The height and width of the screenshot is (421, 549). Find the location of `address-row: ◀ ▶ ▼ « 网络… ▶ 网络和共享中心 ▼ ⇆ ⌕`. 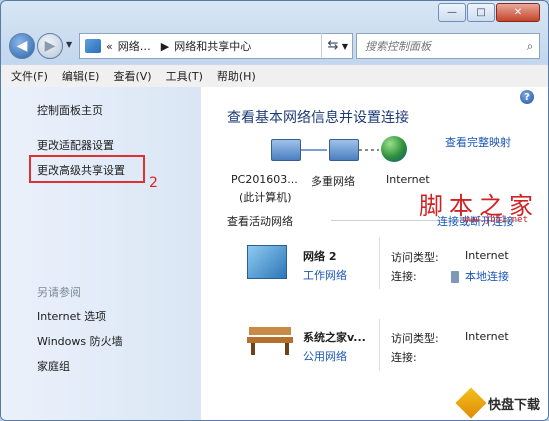

address-row: ◀ ▶ ▼ « 网络… ▶ 网络和共享中心 ▼ ⇆ ⌕ is located at coordinates (274, 46).